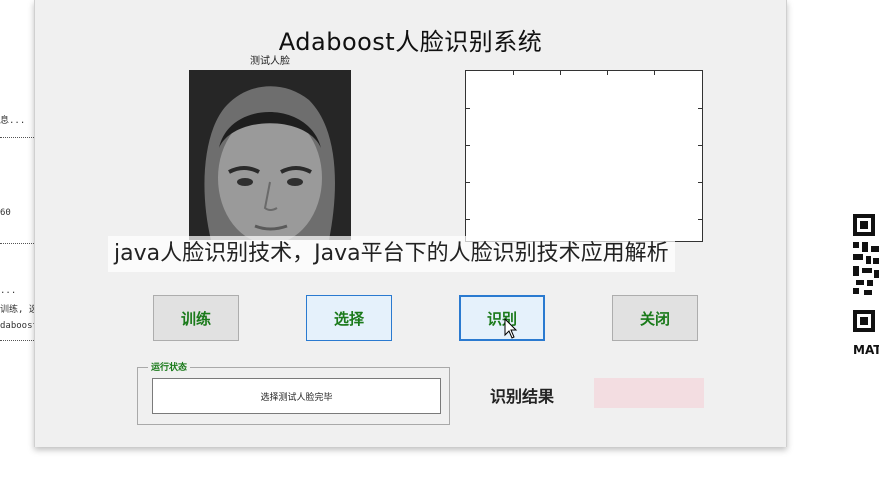 This screenshot has width=879, height=490. What do you see at coordinates (270, 61) in the screenshot?
I see `face-label: 测试人脸` at bounding box center [270, 61].